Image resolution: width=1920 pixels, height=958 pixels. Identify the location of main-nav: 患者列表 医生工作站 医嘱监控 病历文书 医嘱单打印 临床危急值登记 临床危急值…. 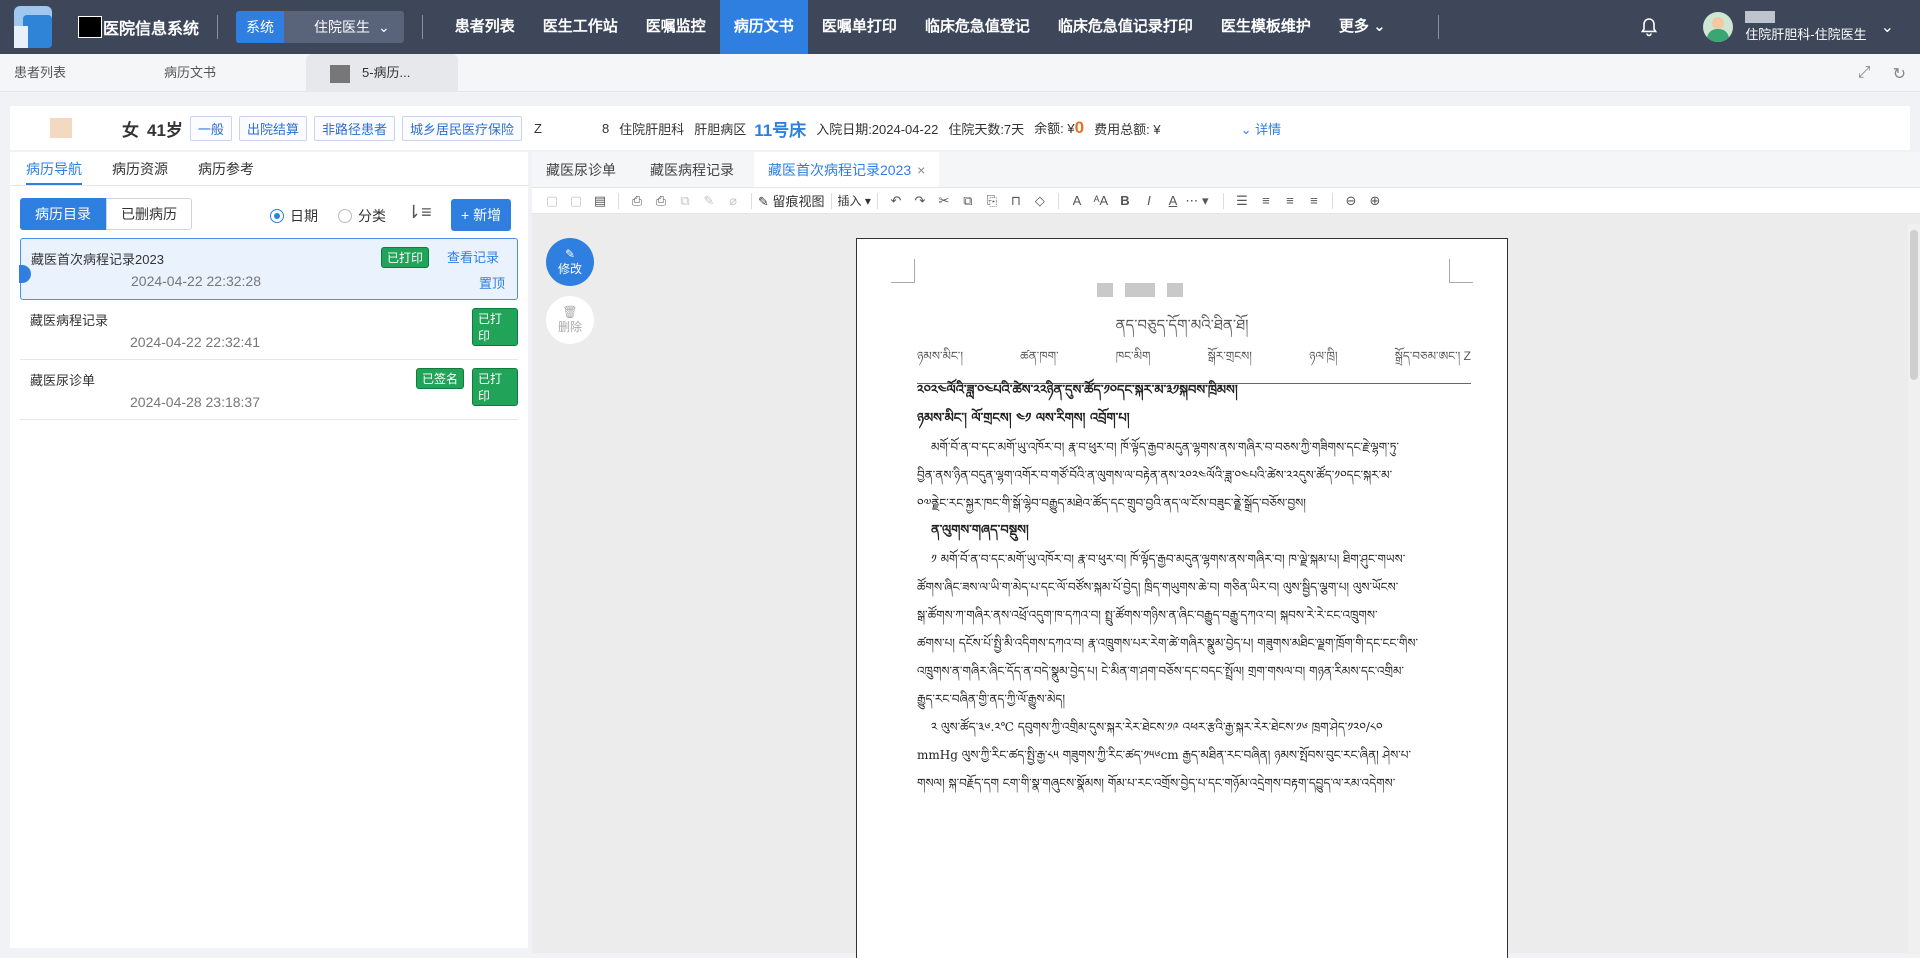
(920, 27).